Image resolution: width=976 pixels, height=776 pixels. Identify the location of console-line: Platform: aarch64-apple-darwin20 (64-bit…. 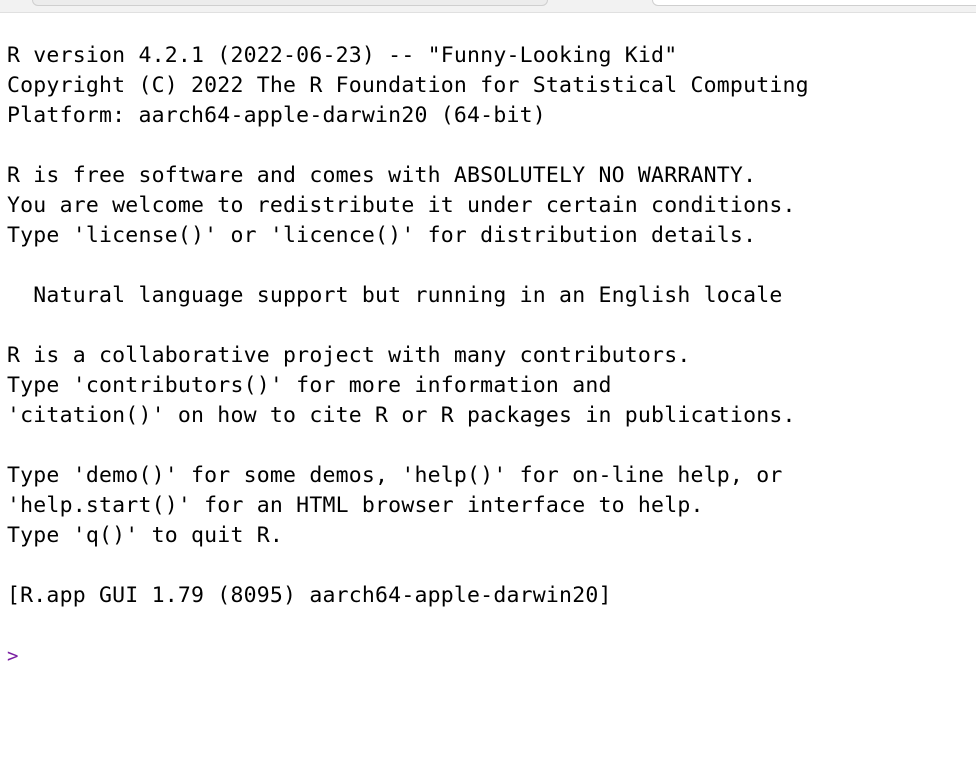
(276, 115).